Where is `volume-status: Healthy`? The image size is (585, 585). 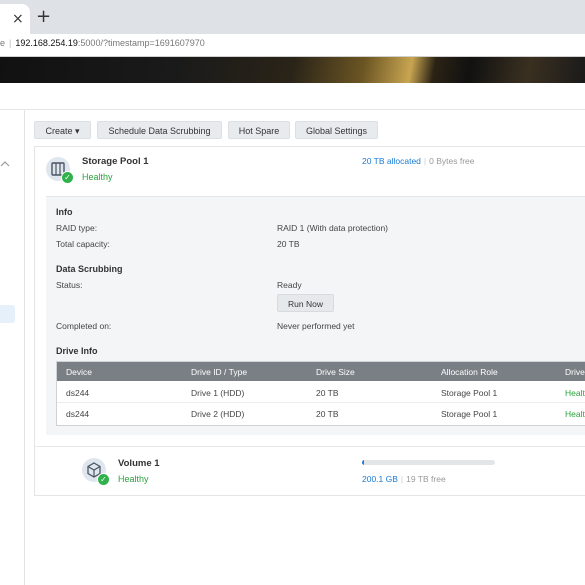 volume-status: Healthy is located at coordinates (133, 479).